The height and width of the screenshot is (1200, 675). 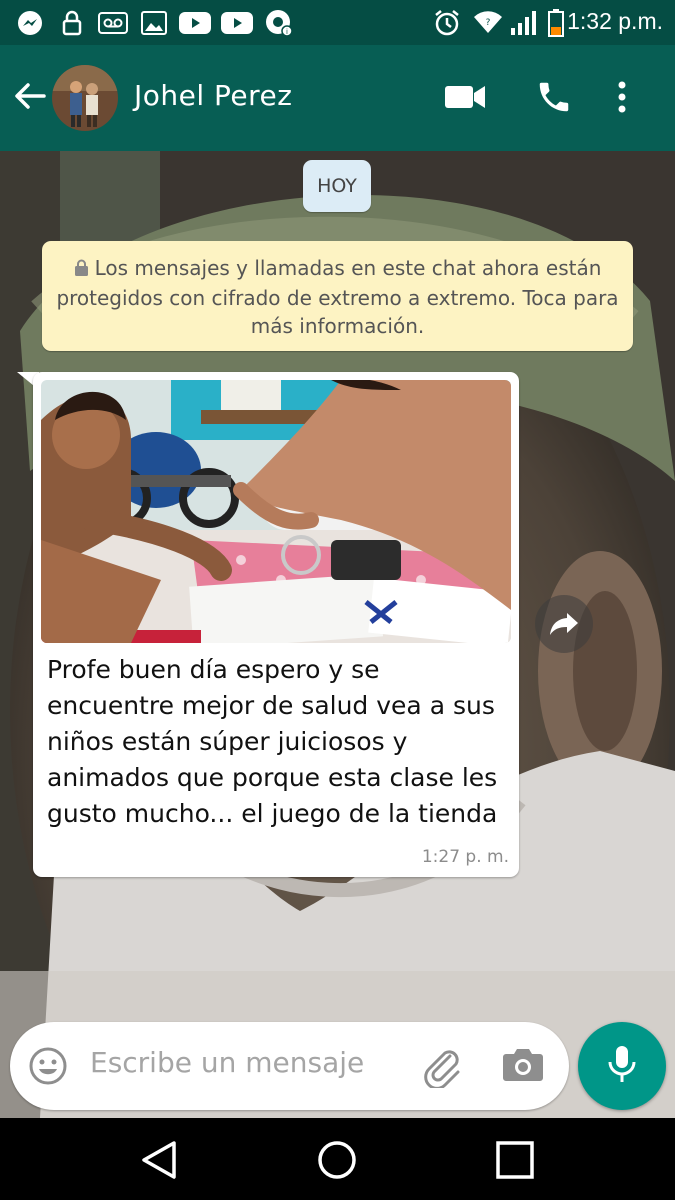 I want to click on wifi-icon: ?, so click(x=488, y=22).